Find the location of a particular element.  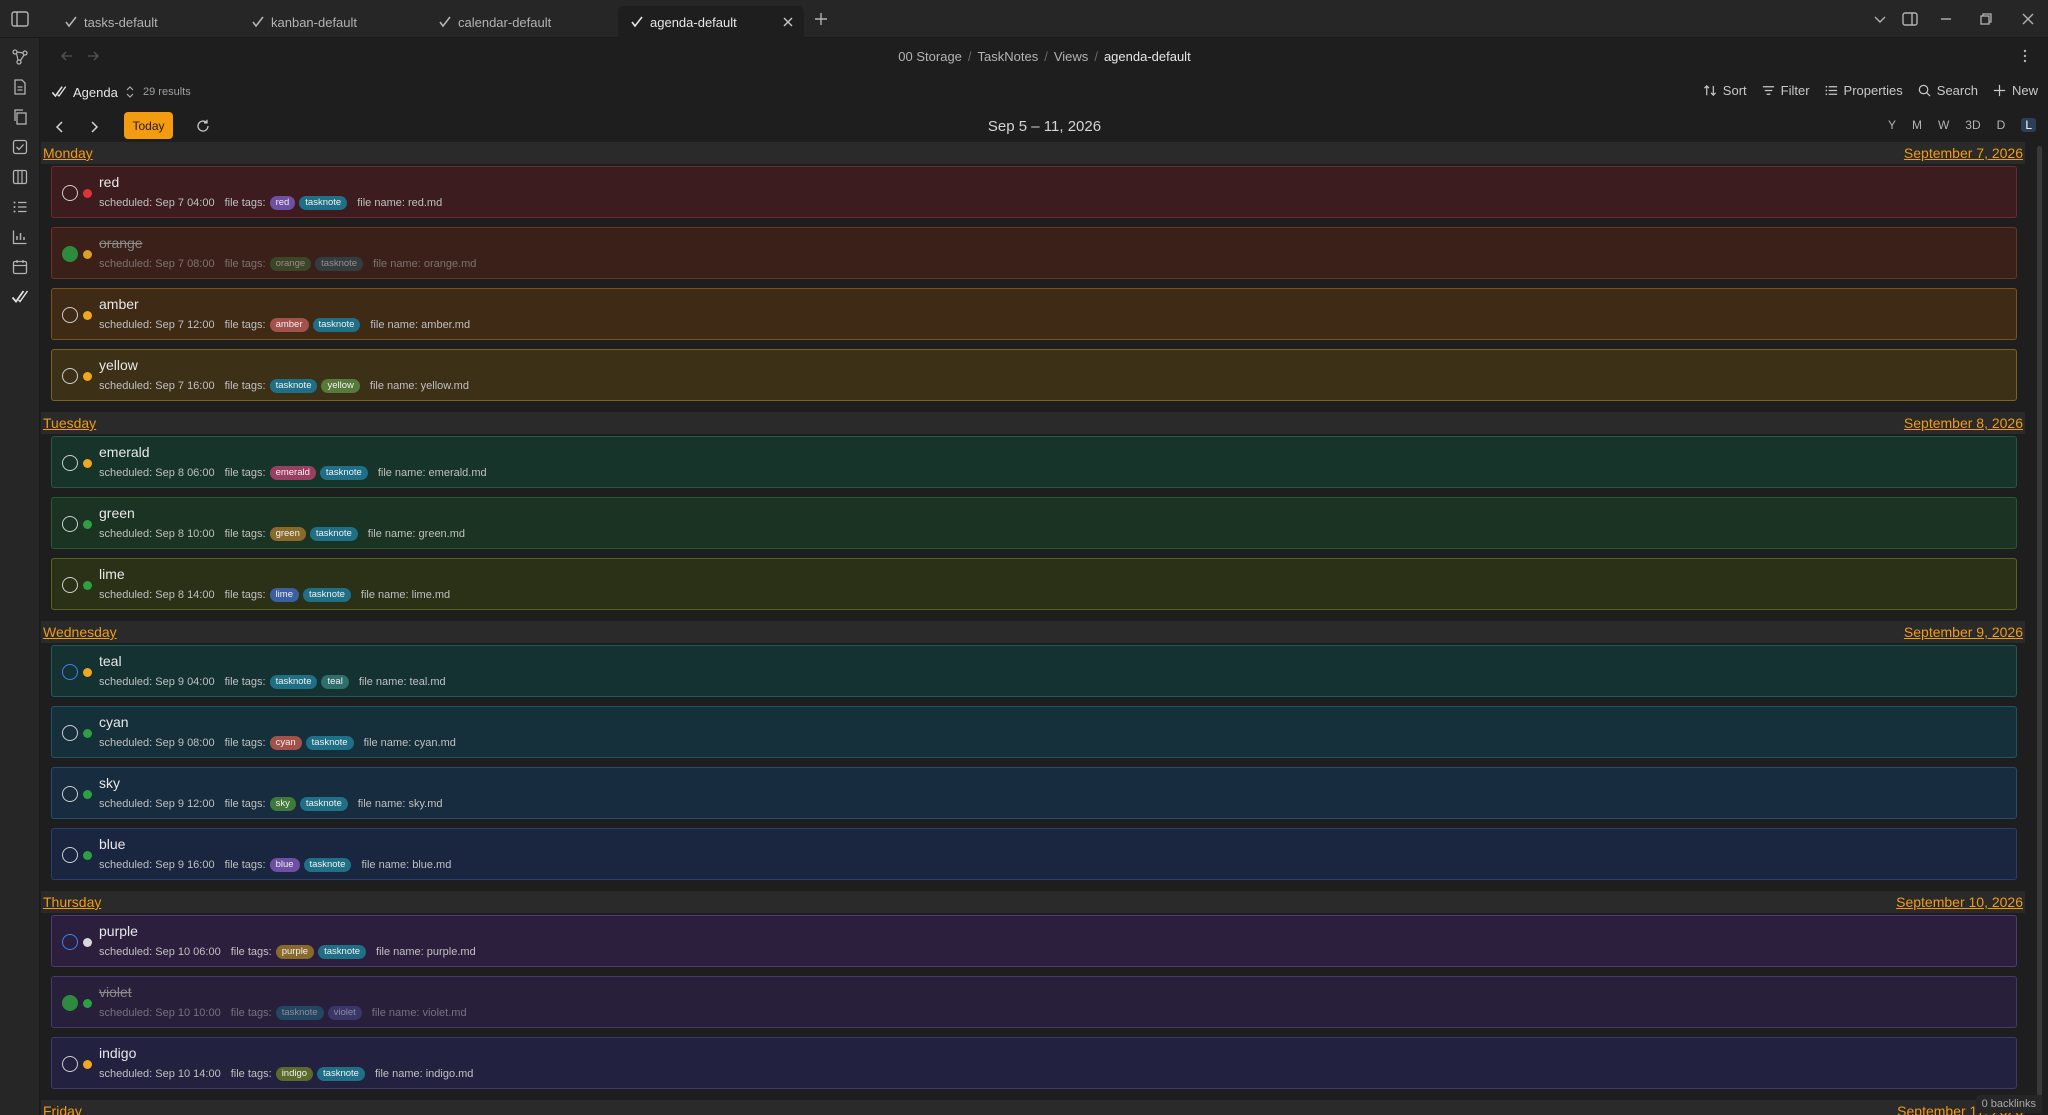

calendar-icon is located at coordinates (20, 267).